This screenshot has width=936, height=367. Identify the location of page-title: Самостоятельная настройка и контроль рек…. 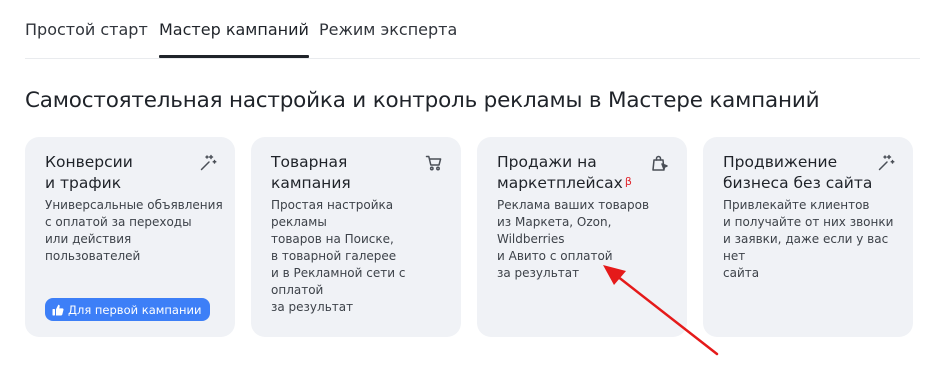
(422, 100).